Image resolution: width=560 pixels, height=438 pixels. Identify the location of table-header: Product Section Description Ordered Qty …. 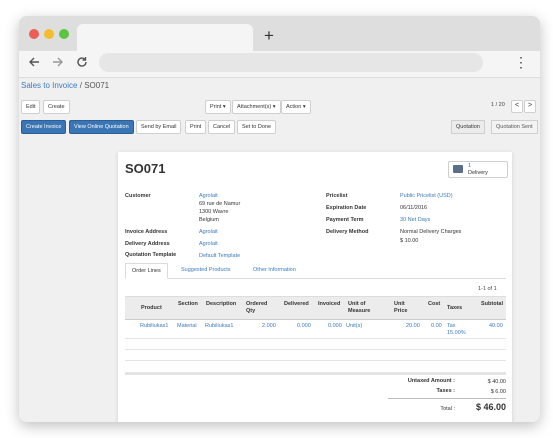
(315, 308).